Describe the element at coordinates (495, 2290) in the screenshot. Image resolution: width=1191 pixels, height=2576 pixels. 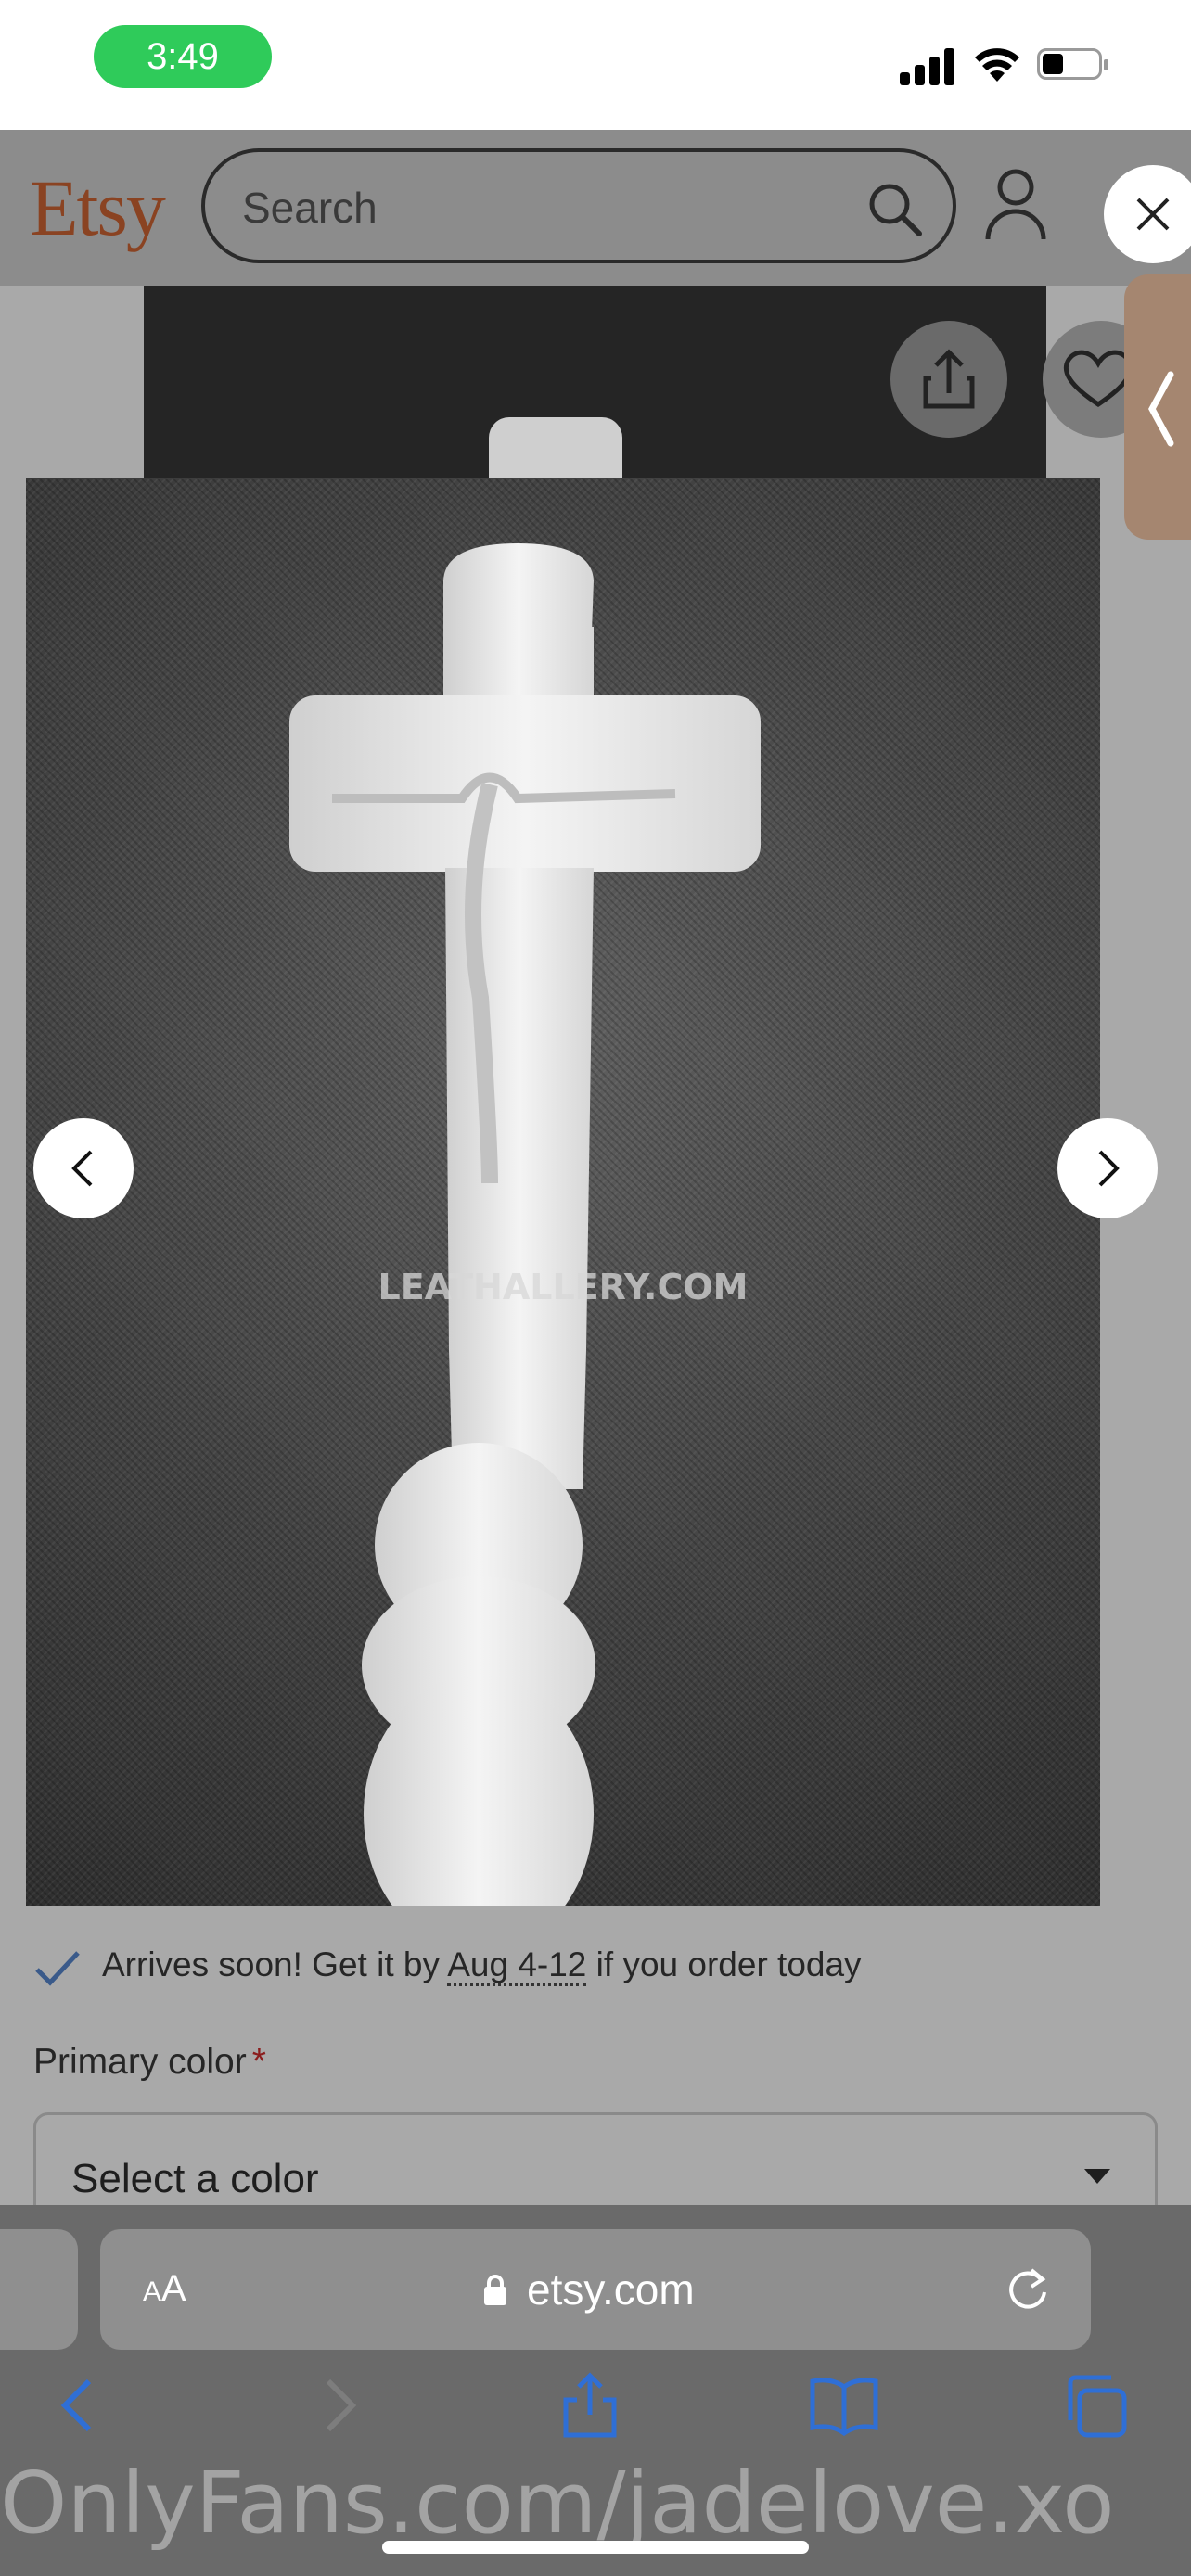
I see `lock-icon` at that location.